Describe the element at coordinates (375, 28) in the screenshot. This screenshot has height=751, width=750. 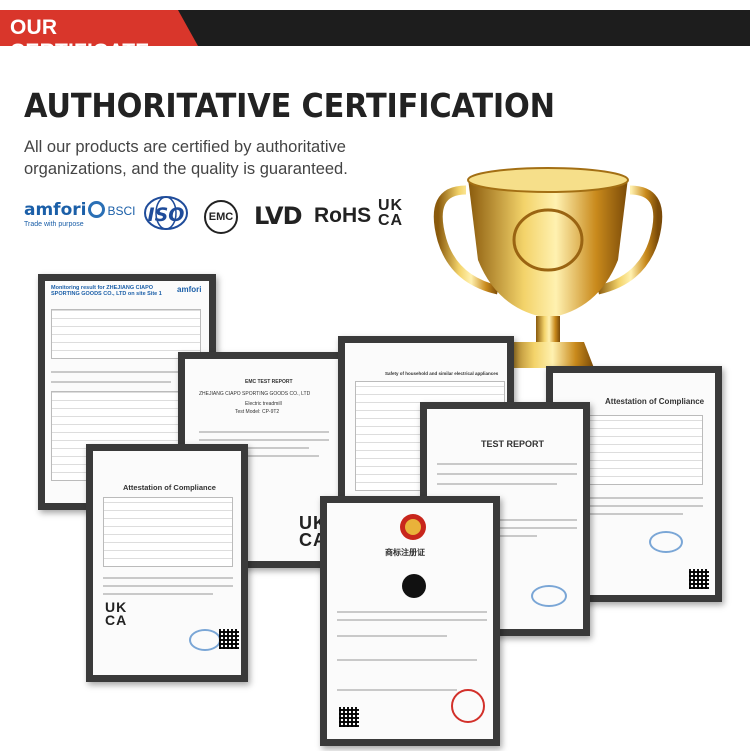
I see `header-banner: OUR CERTIFICATE` at that location.